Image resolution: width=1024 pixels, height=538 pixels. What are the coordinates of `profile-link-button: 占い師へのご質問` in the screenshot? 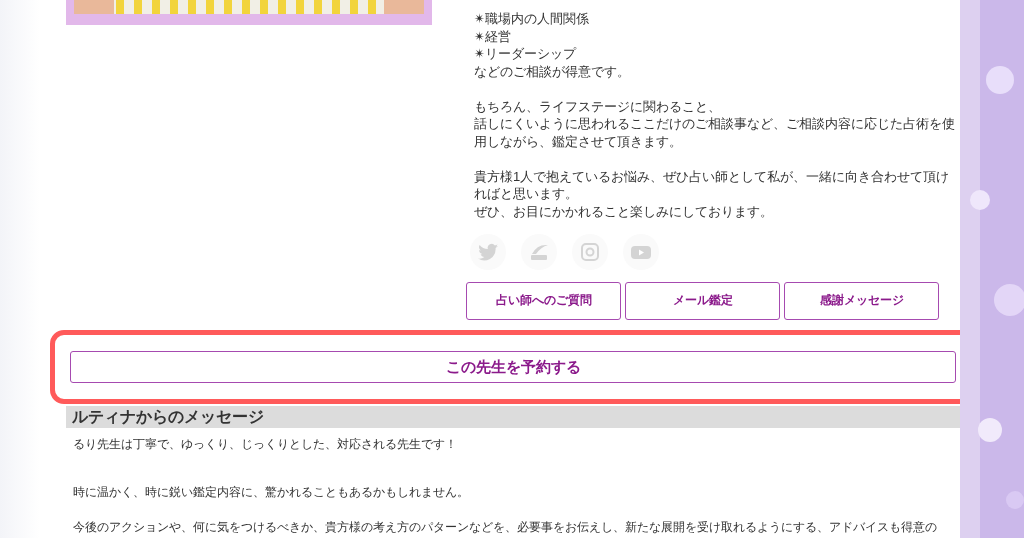 It's located at (543, 301).